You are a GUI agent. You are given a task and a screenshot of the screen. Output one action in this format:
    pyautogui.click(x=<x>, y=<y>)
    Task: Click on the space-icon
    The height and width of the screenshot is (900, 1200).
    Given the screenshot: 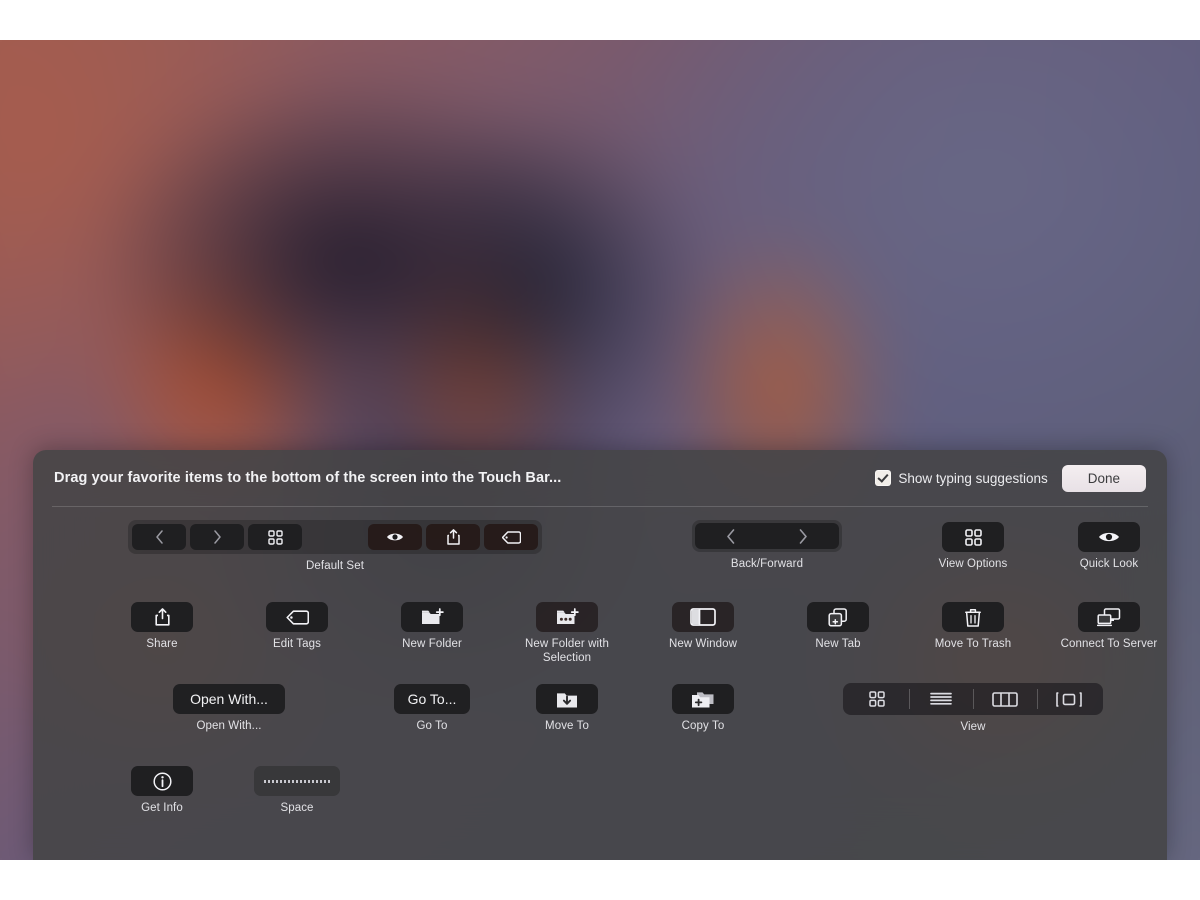 What is the action you would take?
    pyautogui.click(x=297, y=781)
    